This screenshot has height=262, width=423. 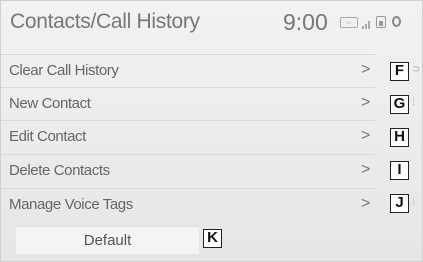 I want to click on scroll-edge-icon: ⊃, so click(x=416, y=69).